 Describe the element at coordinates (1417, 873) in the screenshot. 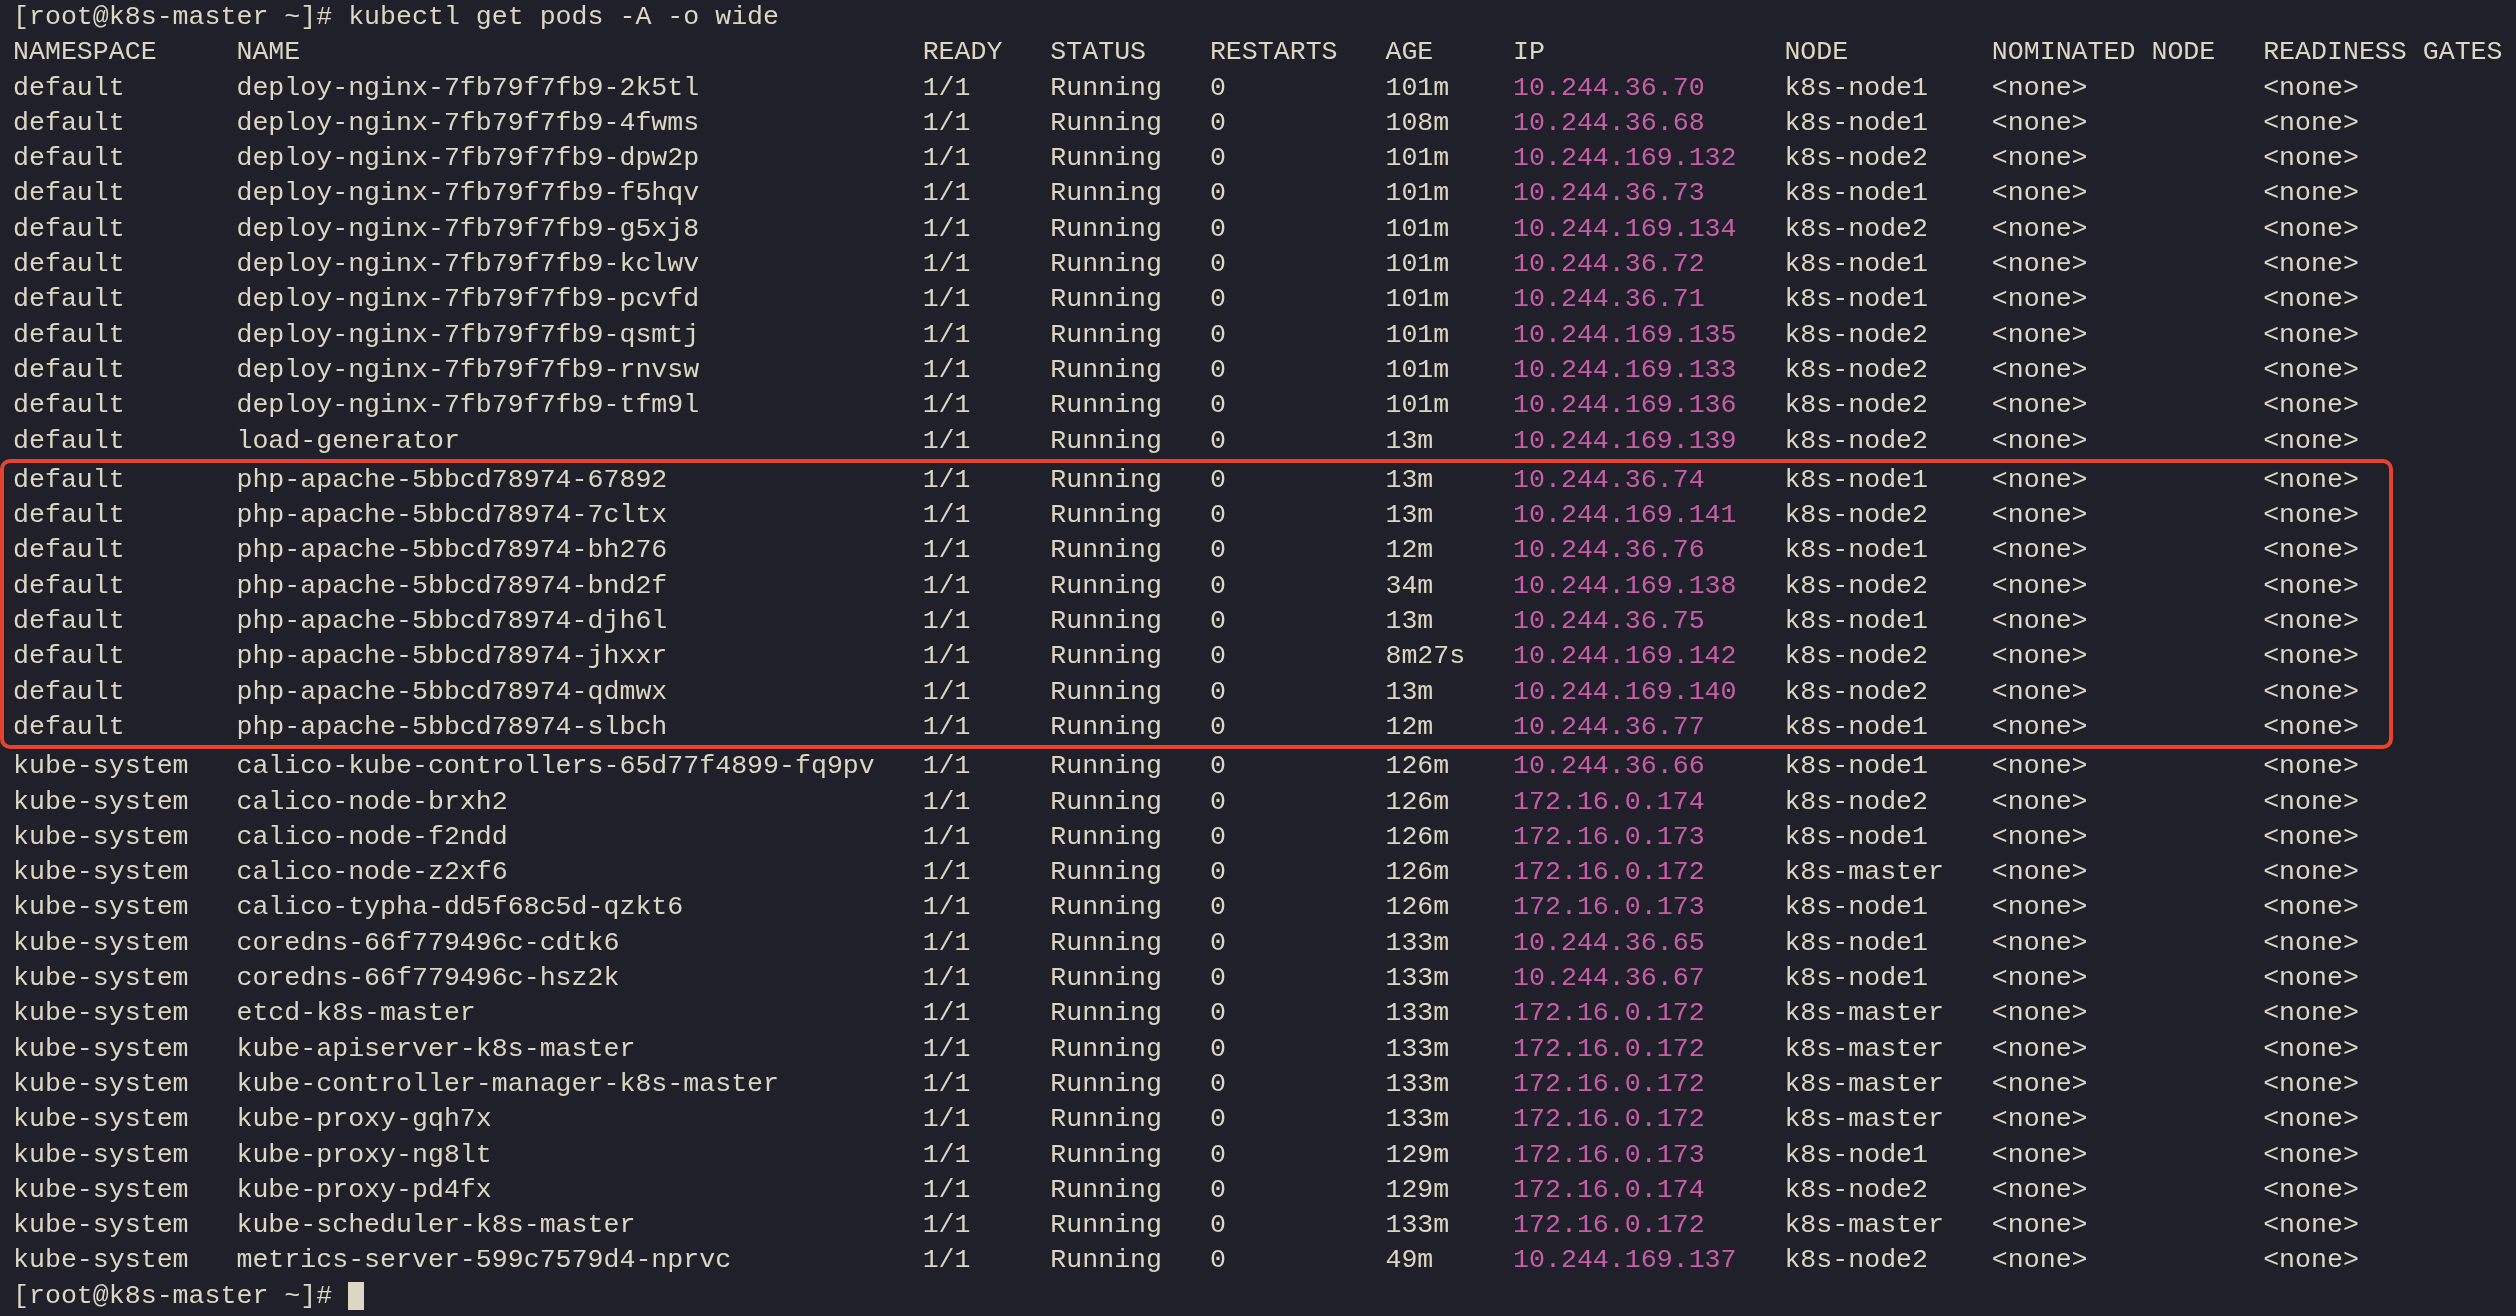

I see `table-cell-text: 126m` at that location.